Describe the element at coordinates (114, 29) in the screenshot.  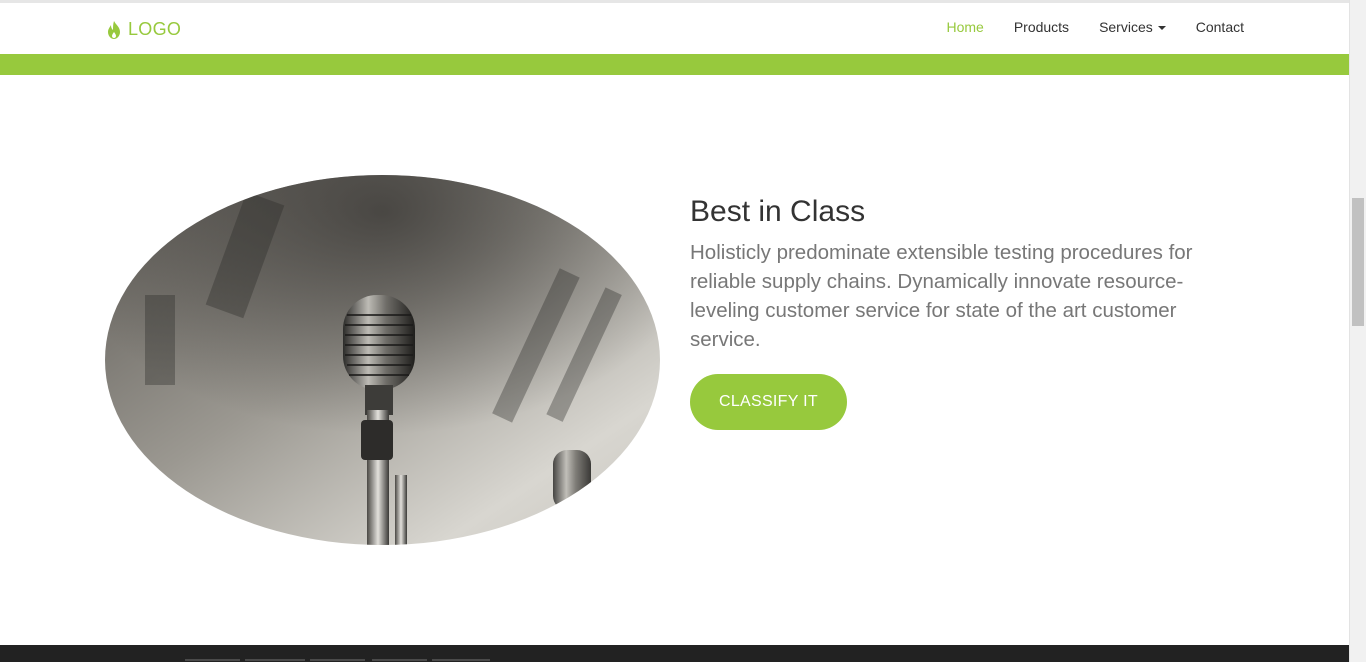
I see `flame-icon` at that location.